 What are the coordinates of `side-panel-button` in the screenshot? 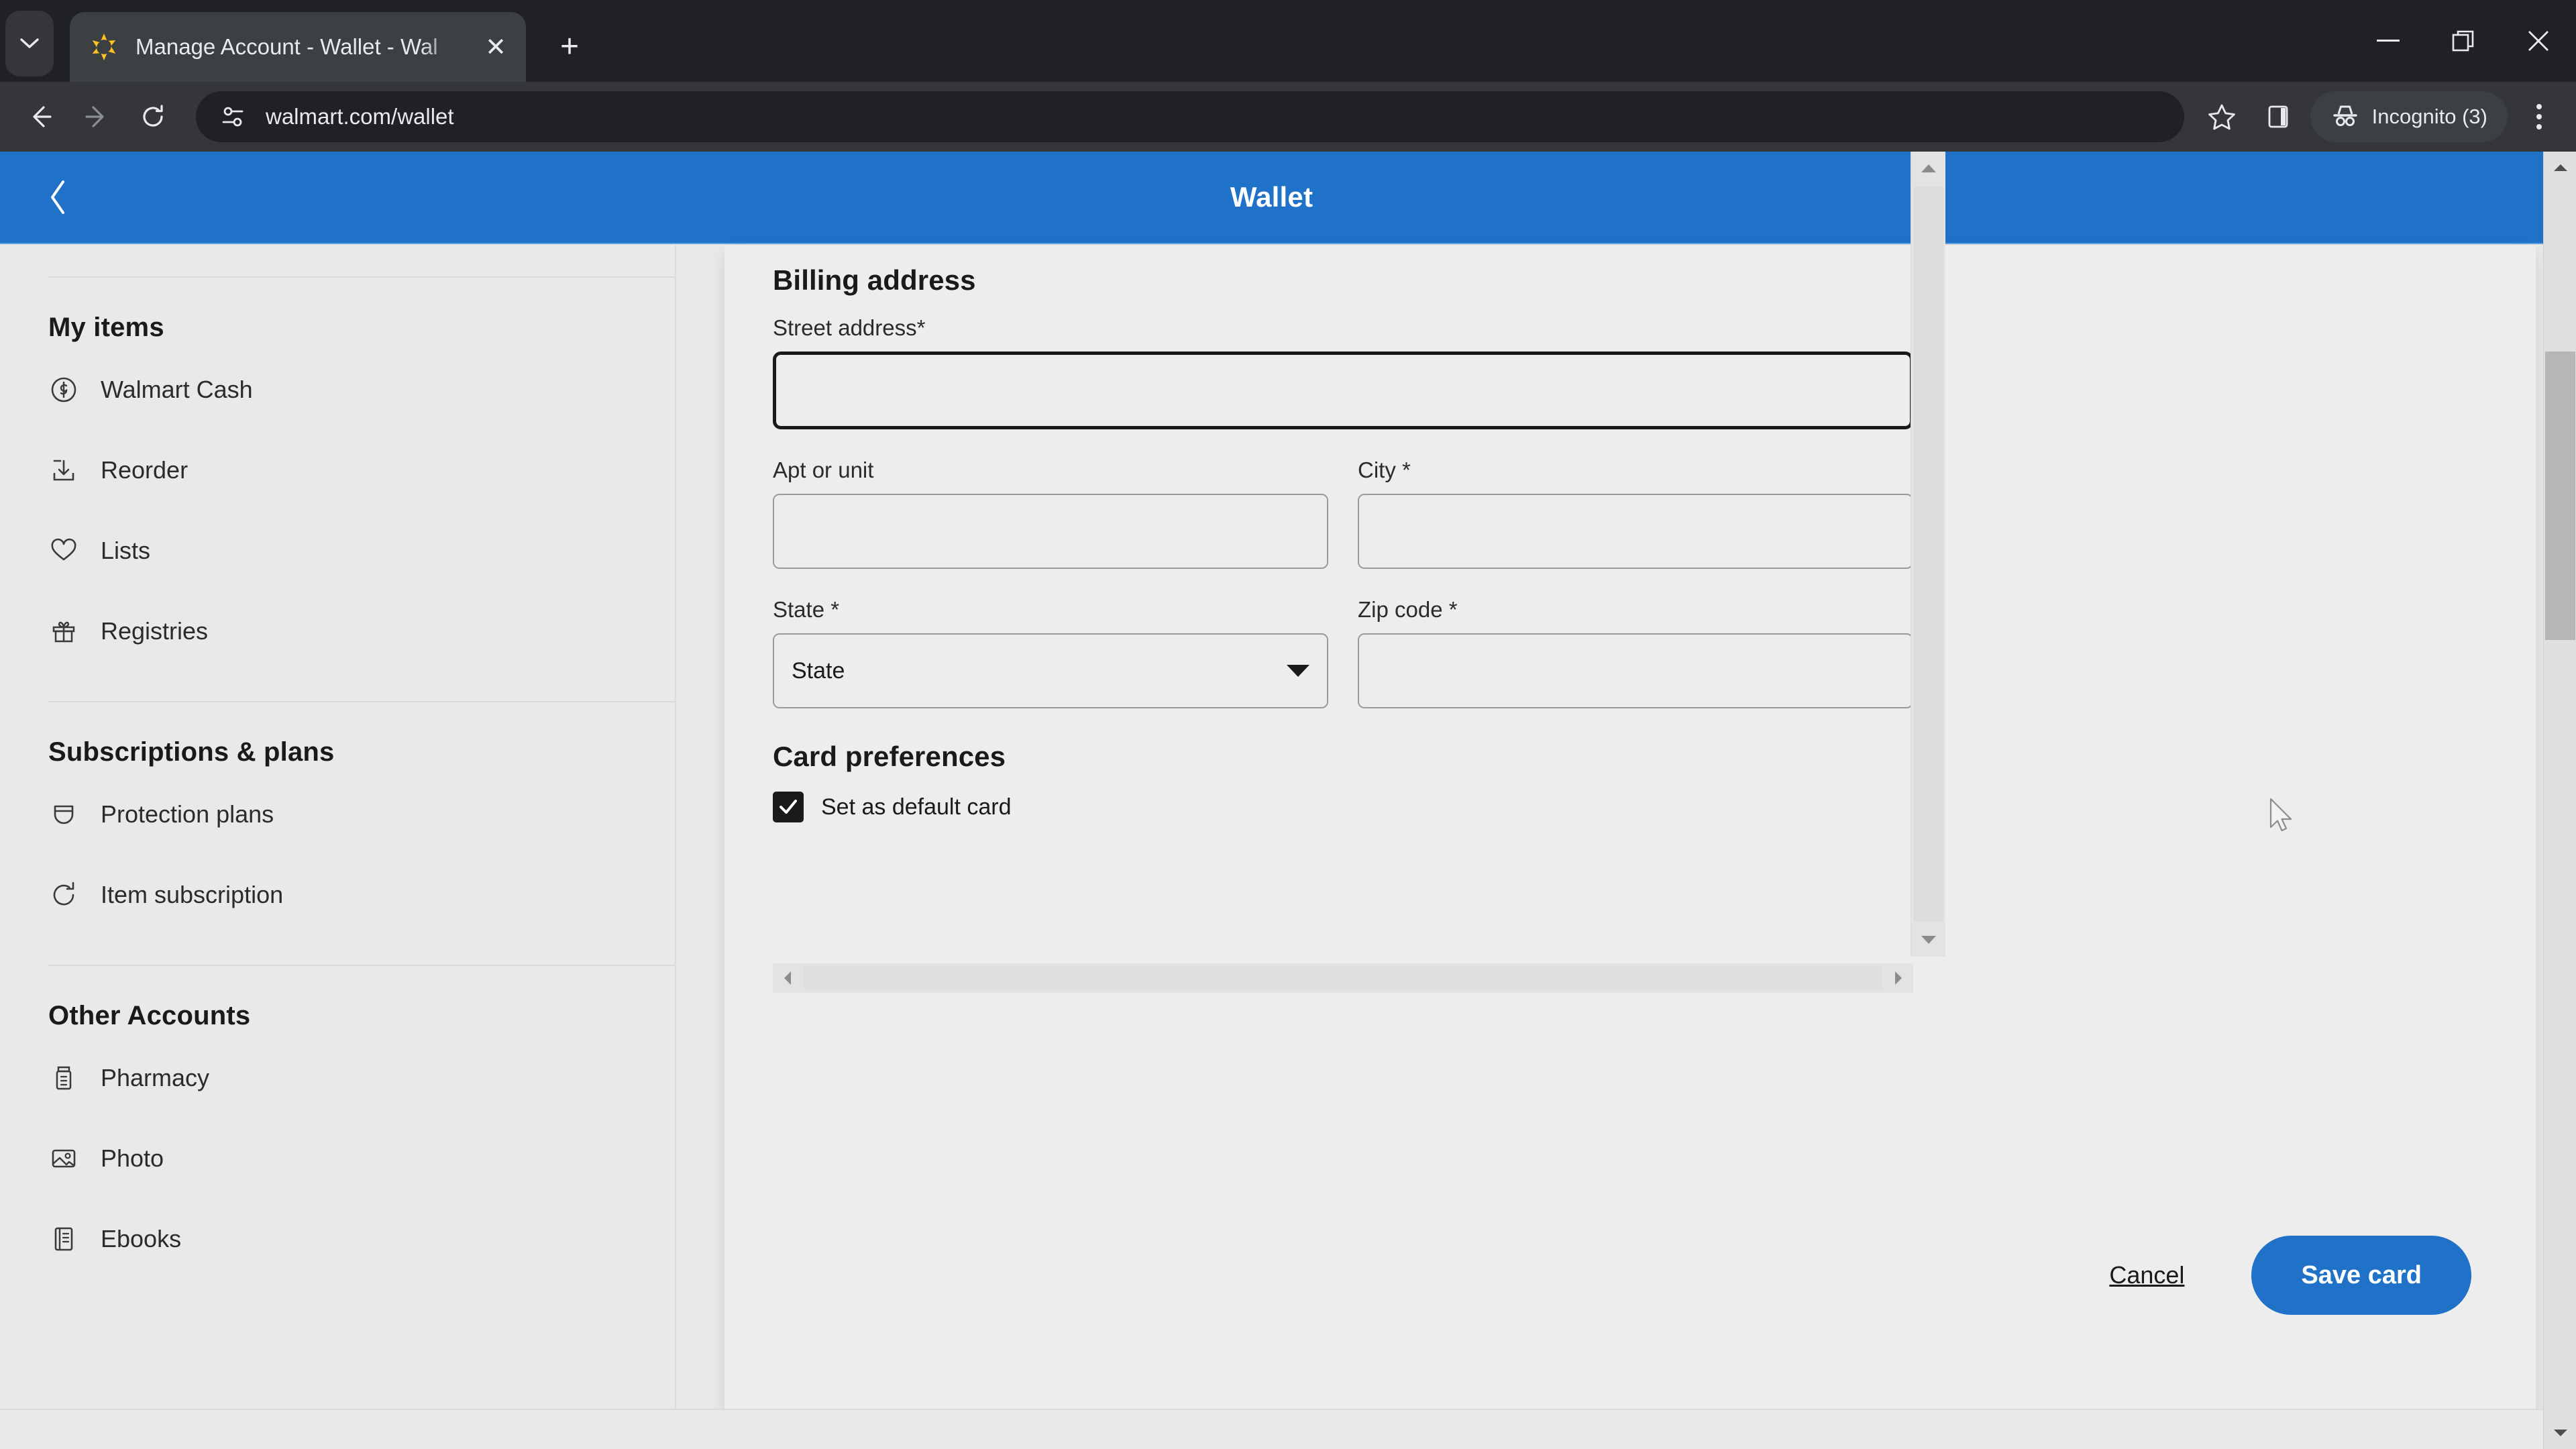 It's located at (2278, 117).